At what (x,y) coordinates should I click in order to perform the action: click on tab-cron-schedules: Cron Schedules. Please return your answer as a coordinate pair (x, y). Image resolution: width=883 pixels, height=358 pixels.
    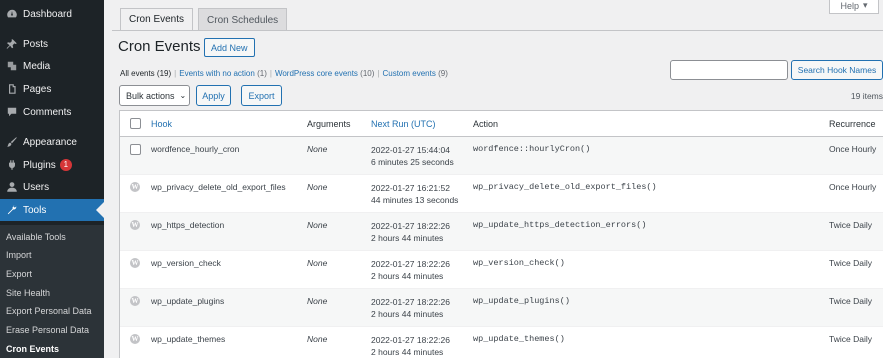
    Looking at the image, I should click on (243, 19).